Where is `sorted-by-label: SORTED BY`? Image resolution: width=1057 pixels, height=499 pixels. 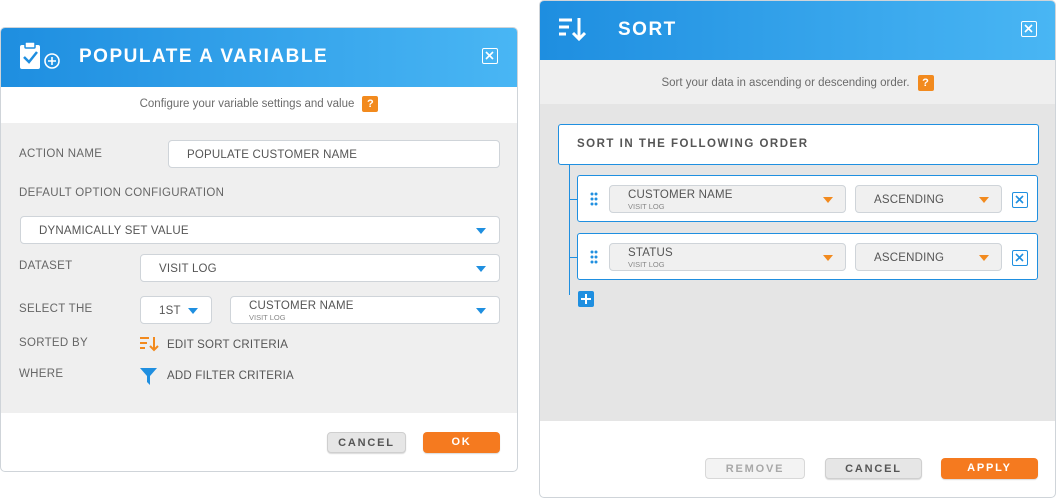 sorted-by-label: SORTED BY is located at coordinates (53, 343).